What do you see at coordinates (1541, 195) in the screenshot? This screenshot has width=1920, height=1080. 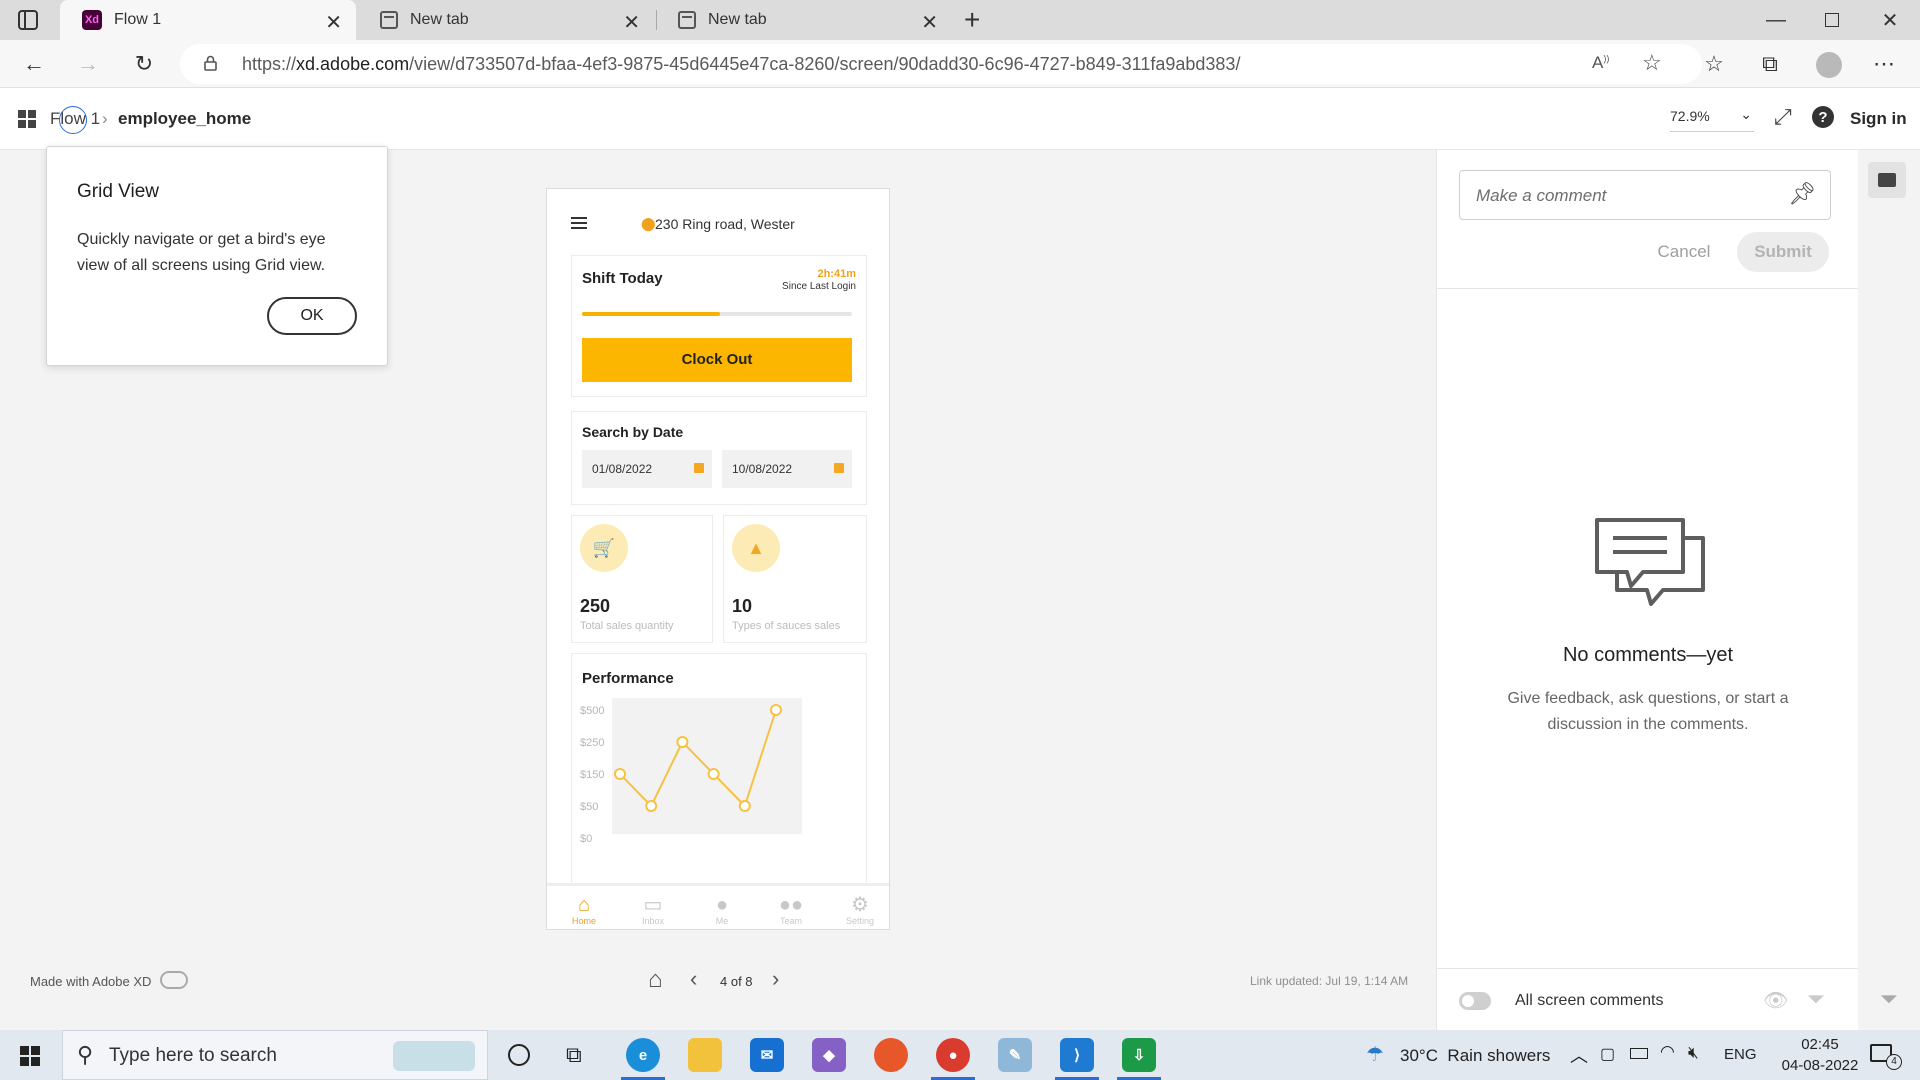 I see `comment-placeholder: Make a comment` at bounding box center [1541, 195].